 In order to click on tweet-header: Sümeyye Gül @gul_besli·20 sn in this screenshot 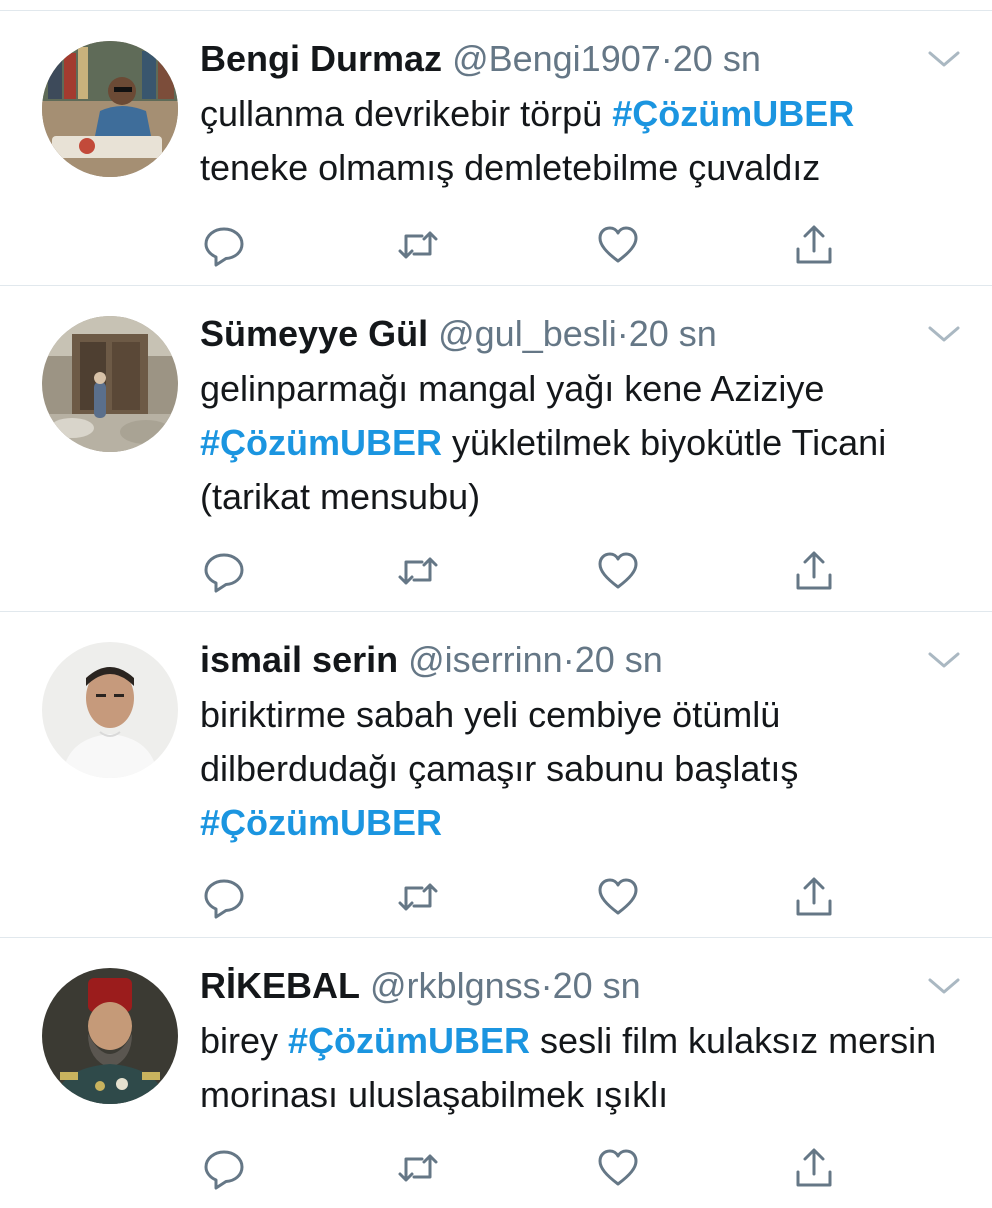, I will do `click(586, 334)`.